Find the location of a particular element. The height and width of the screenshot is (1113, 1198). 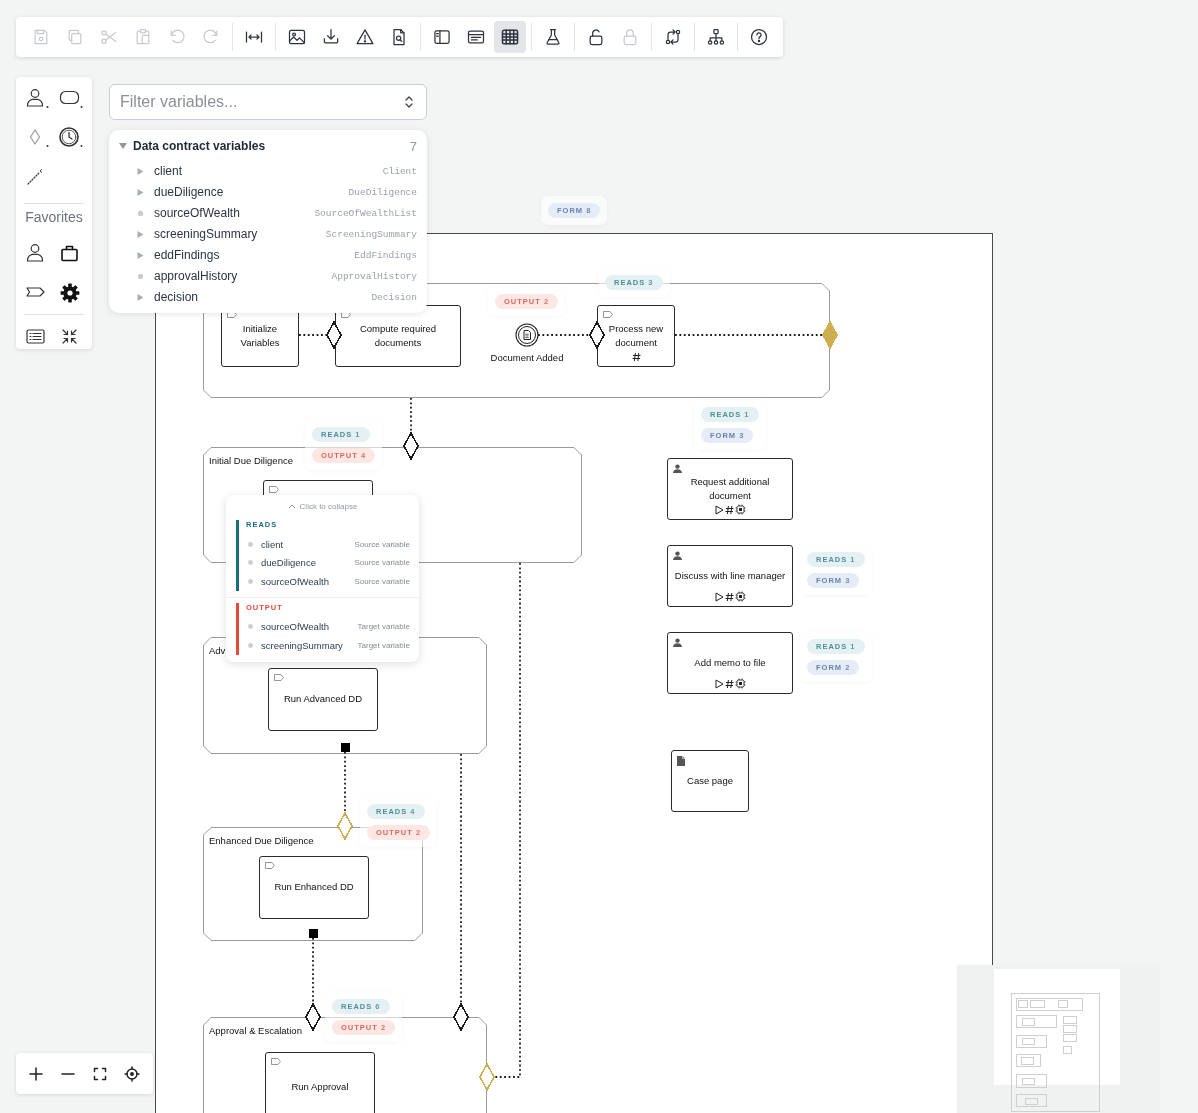

subprocess-label: Approval & Escalation is located at coordinates (255, 1031).